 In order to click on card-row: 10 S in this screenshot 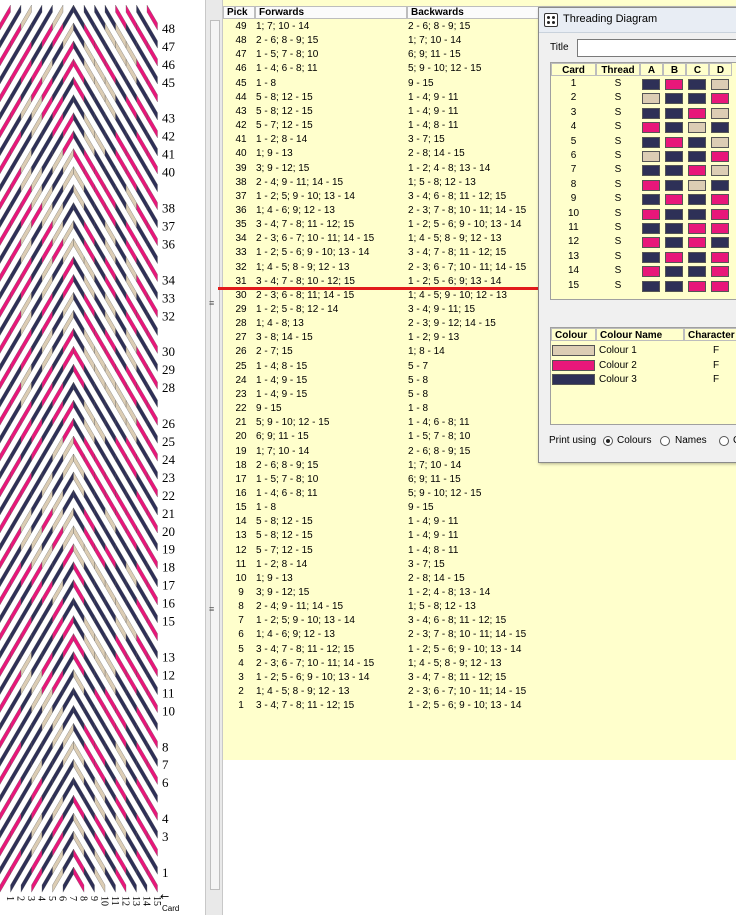, I will do `click(643, 214)`.